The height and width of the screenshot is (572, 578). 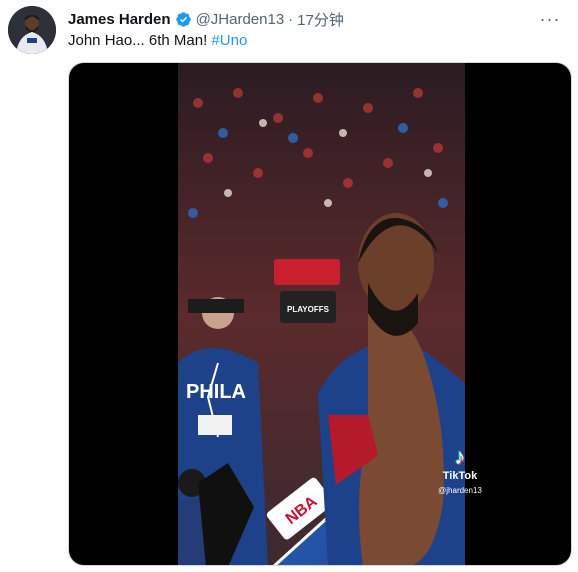 I want to click on tiktok-logo-icon: ♪, so click(x=460, y=456).